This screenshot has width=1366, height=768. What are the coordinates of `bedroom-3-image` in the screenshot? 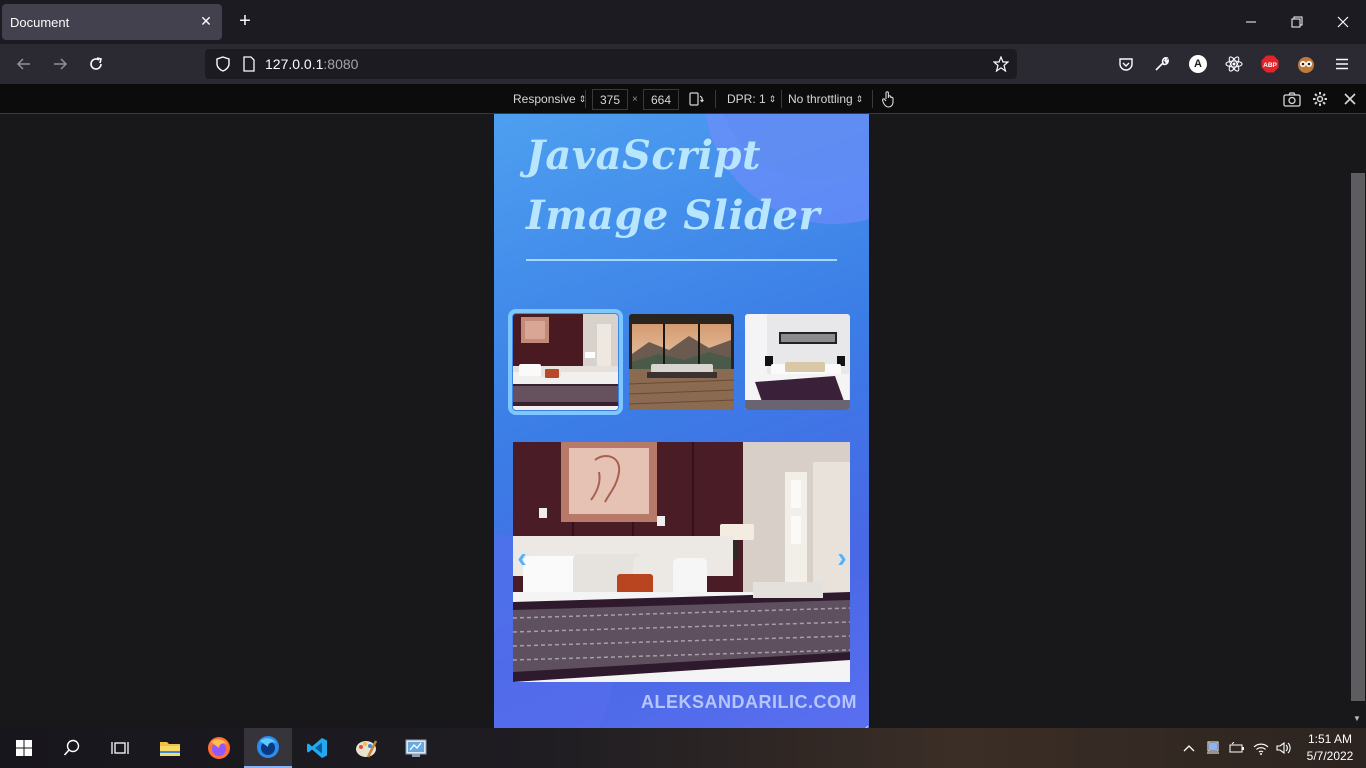 It's located at (797, 362).